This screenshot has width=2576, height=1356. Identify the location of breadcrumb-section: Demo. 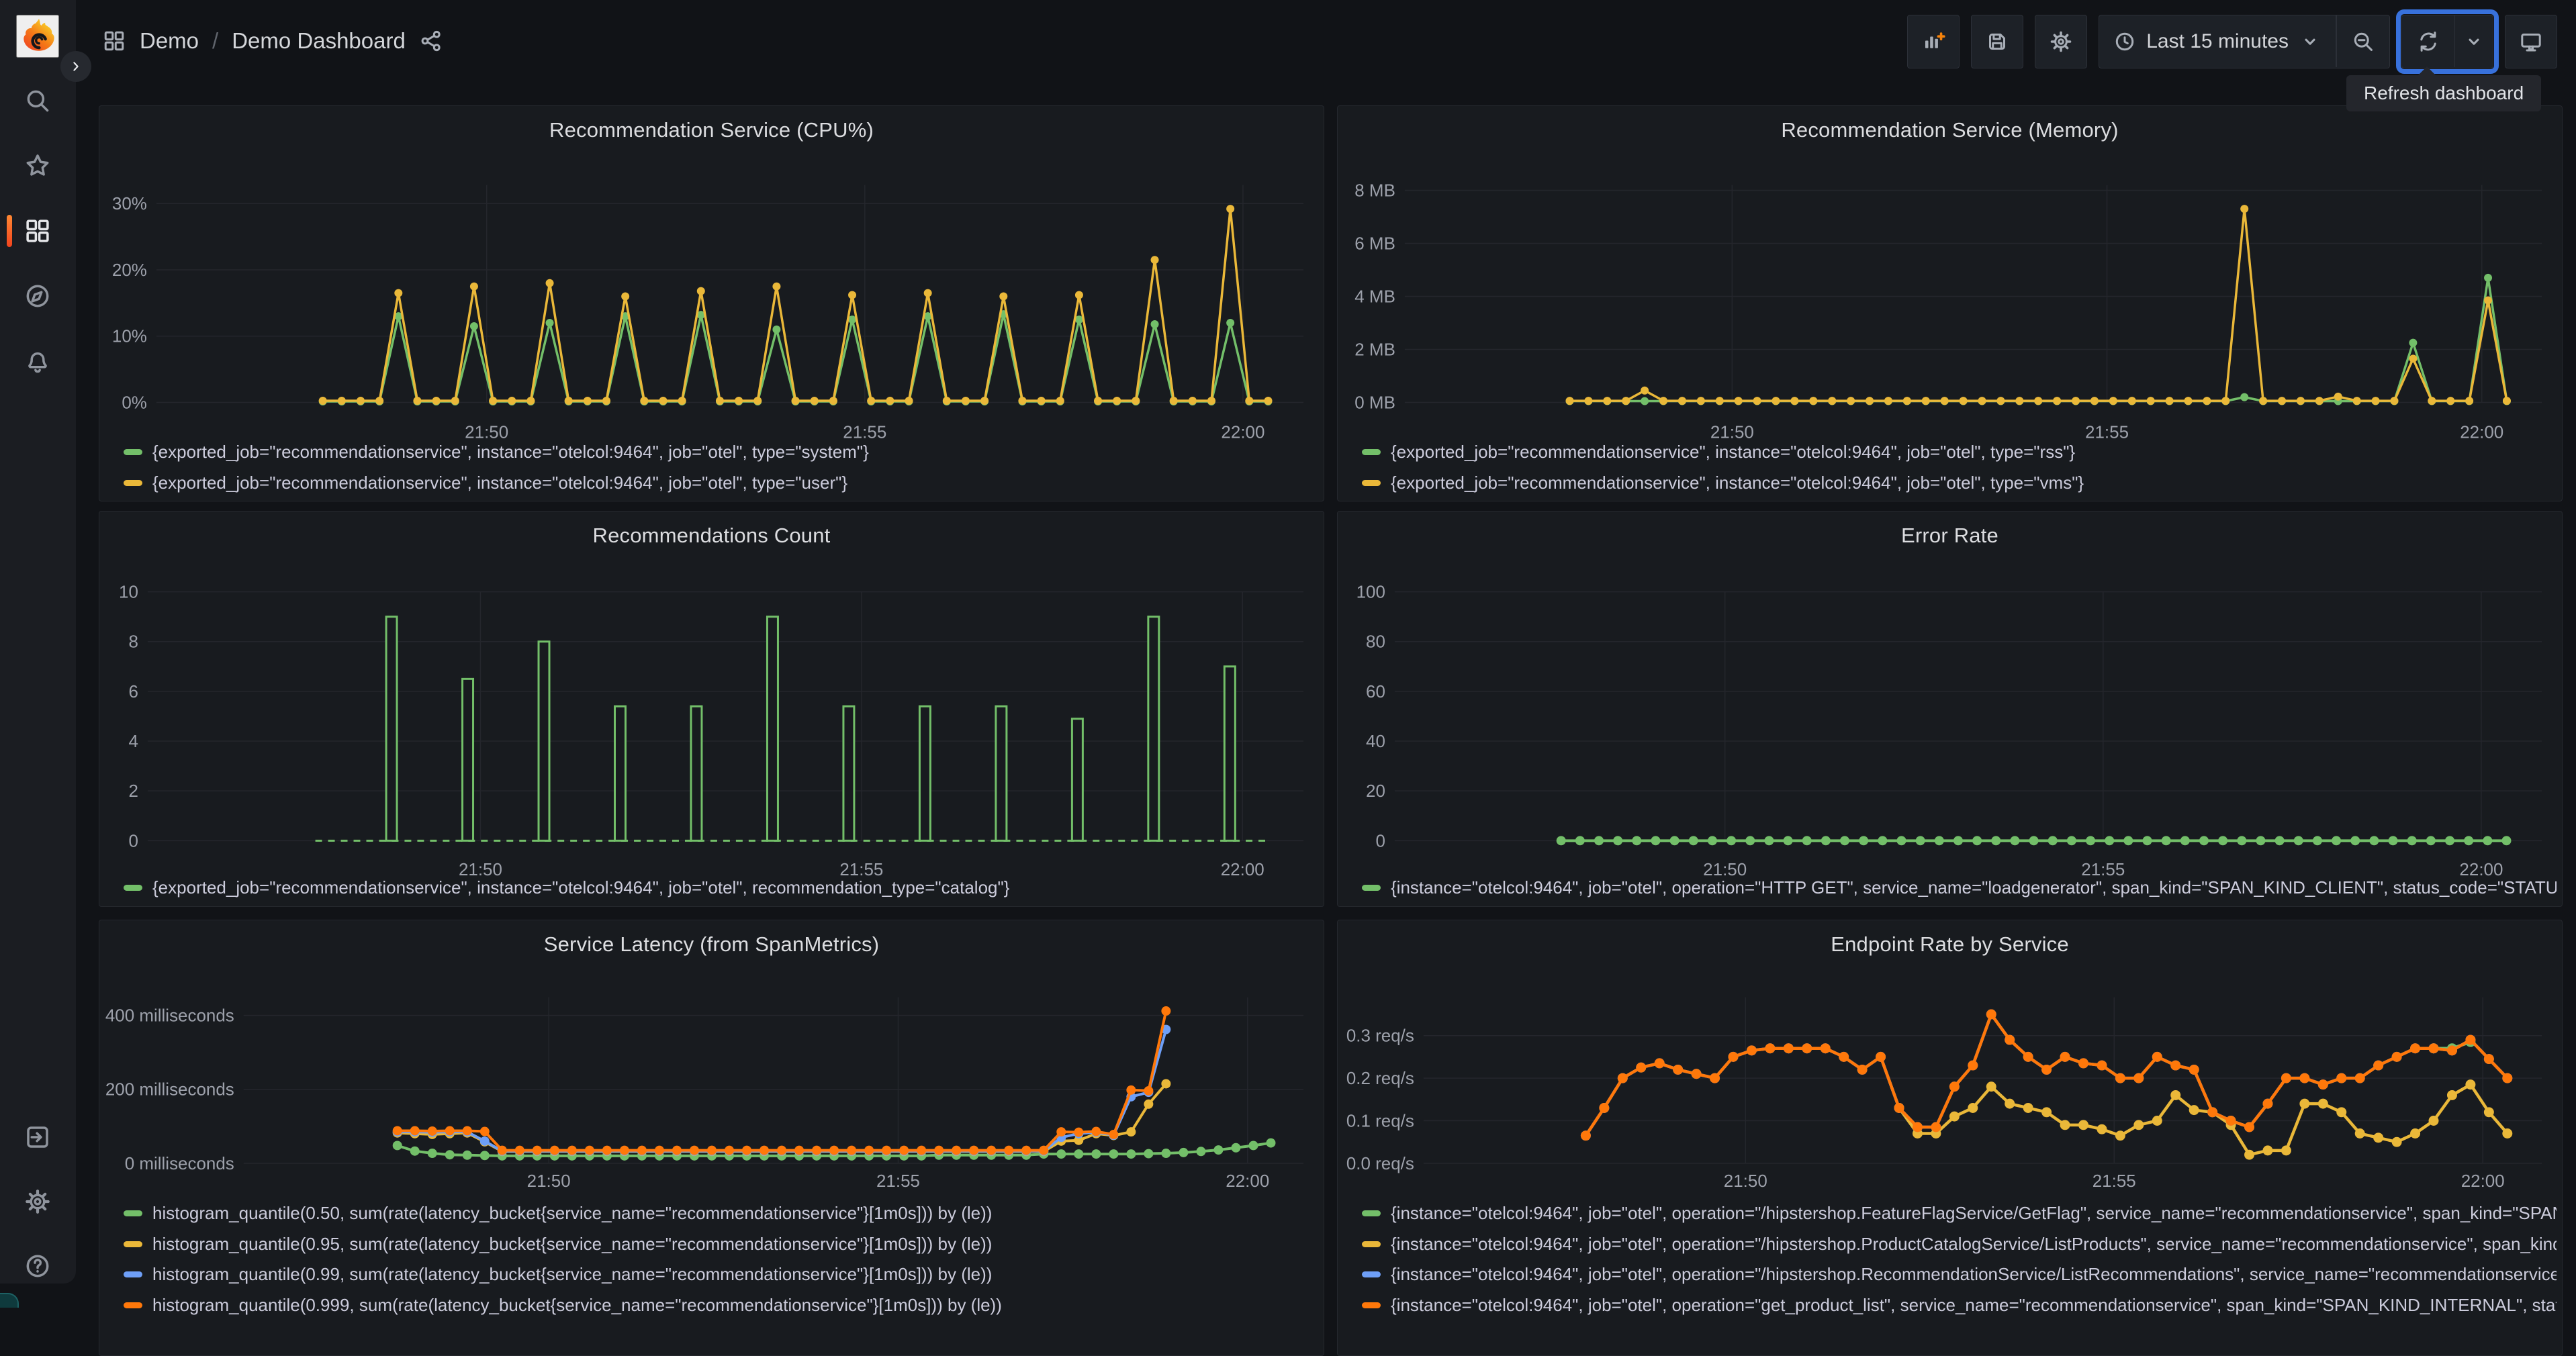
(169, 41).